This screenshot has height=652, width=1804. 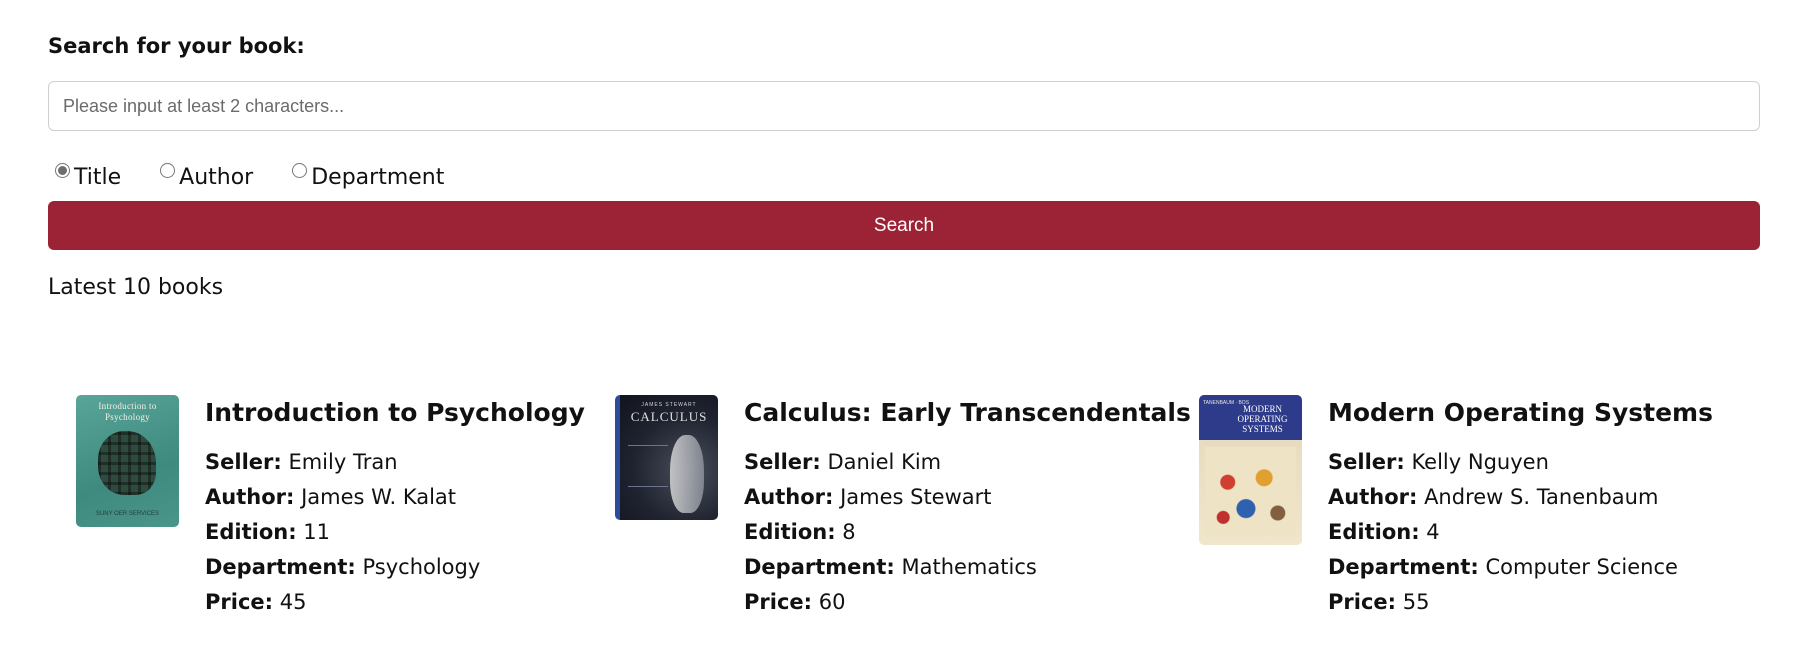 I want to click on book-title: Introduction to Psychology, so click(x=395, y=412).